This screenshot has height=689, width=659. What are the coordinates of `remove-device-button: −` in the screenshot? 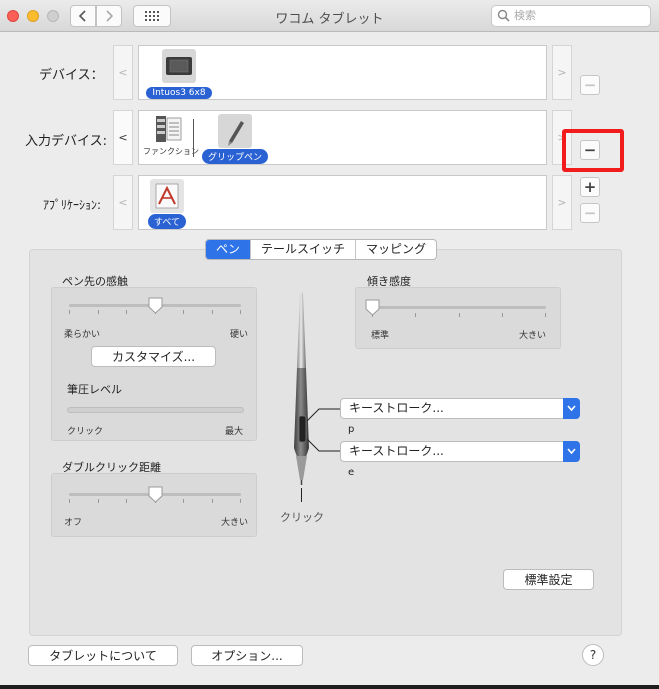 It's located at (590, 85).